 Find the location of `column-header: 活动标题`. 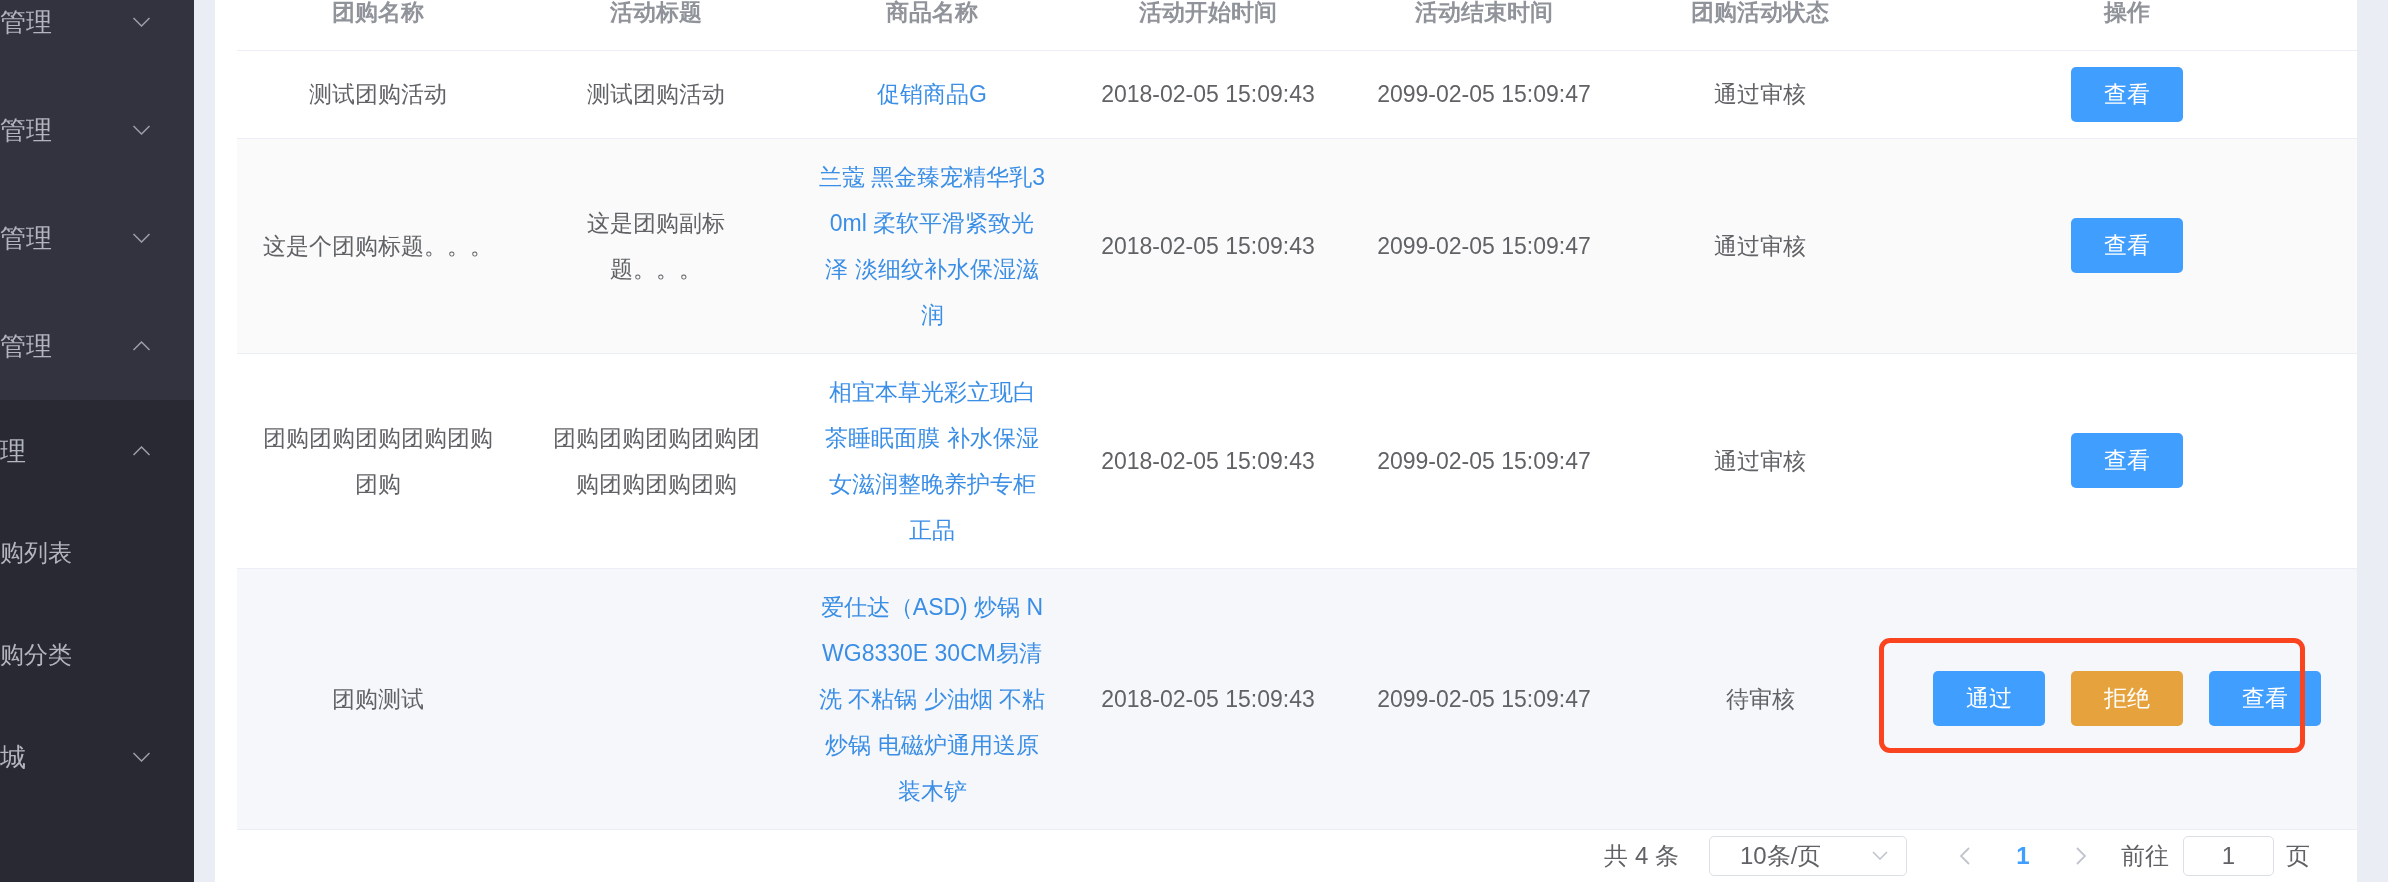

column-header: 活动标题 is located at coordinates (656, 12).